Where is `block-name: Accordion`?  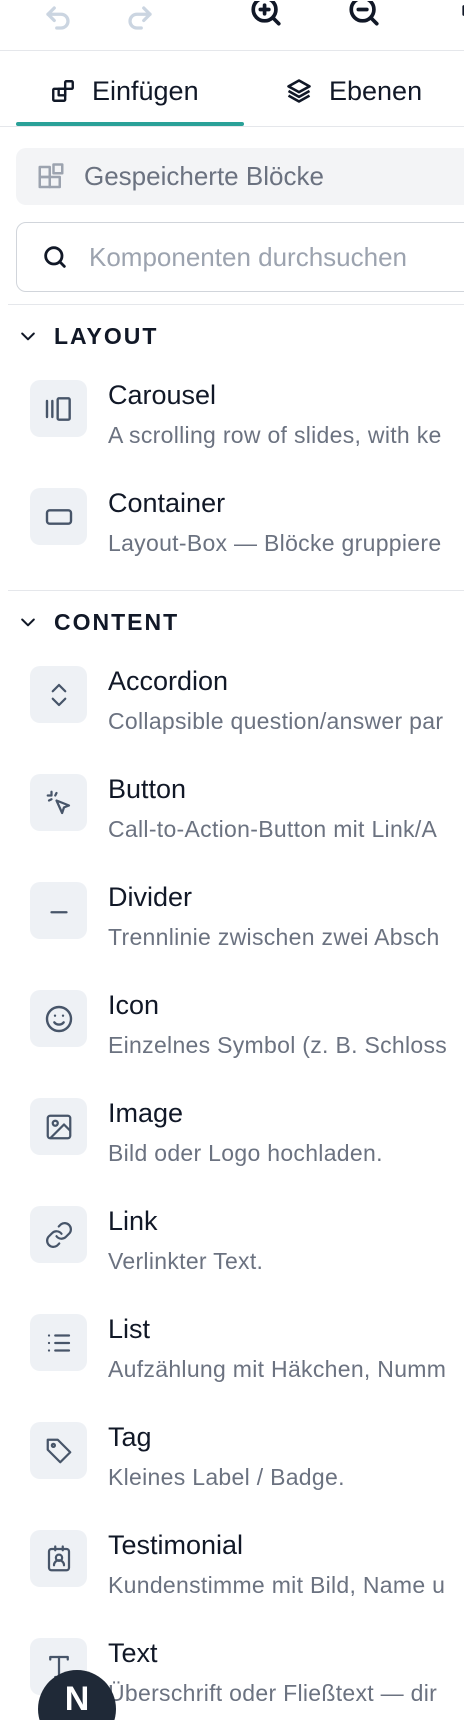
block-name: Accordion is located at coordinates (168, 681).